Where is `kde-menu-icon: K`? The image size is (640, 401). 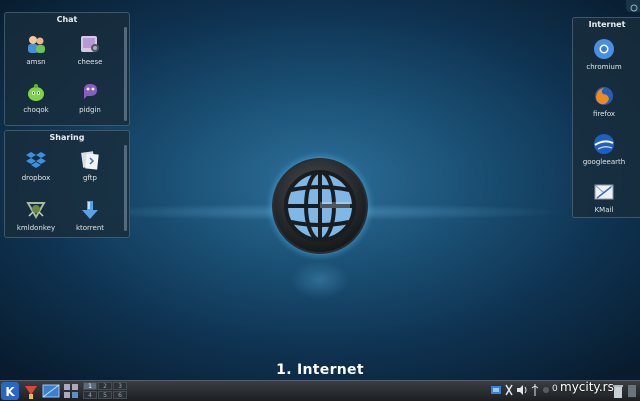
kde-menu-icon: K is located at coordinates (10, 391).